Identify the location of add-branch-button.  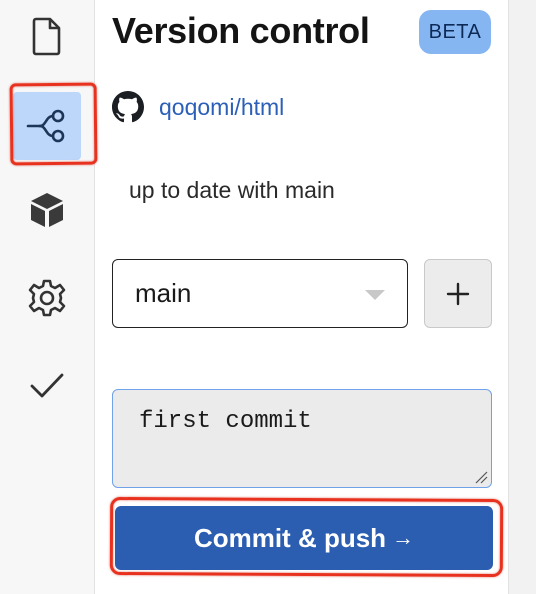
(458, 293).